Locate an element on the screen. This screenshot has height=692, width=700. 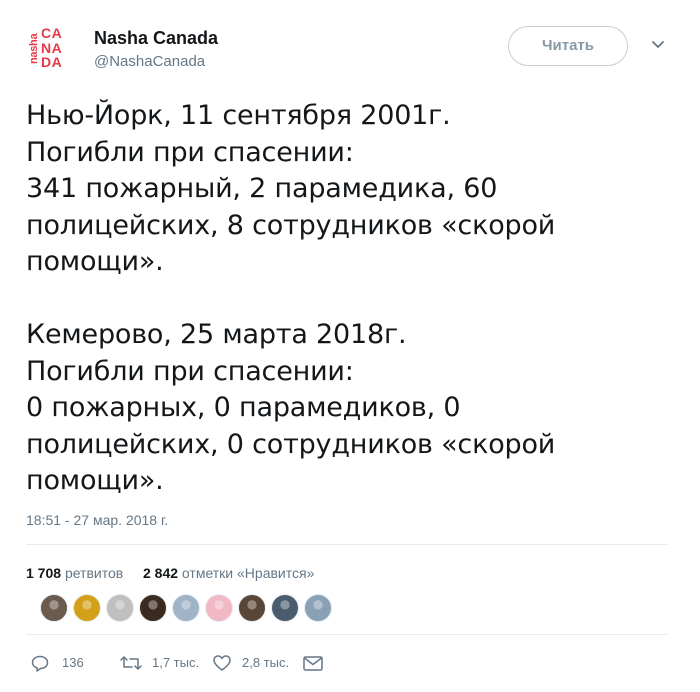
retweet-icon is located at coordinates (131, 663).